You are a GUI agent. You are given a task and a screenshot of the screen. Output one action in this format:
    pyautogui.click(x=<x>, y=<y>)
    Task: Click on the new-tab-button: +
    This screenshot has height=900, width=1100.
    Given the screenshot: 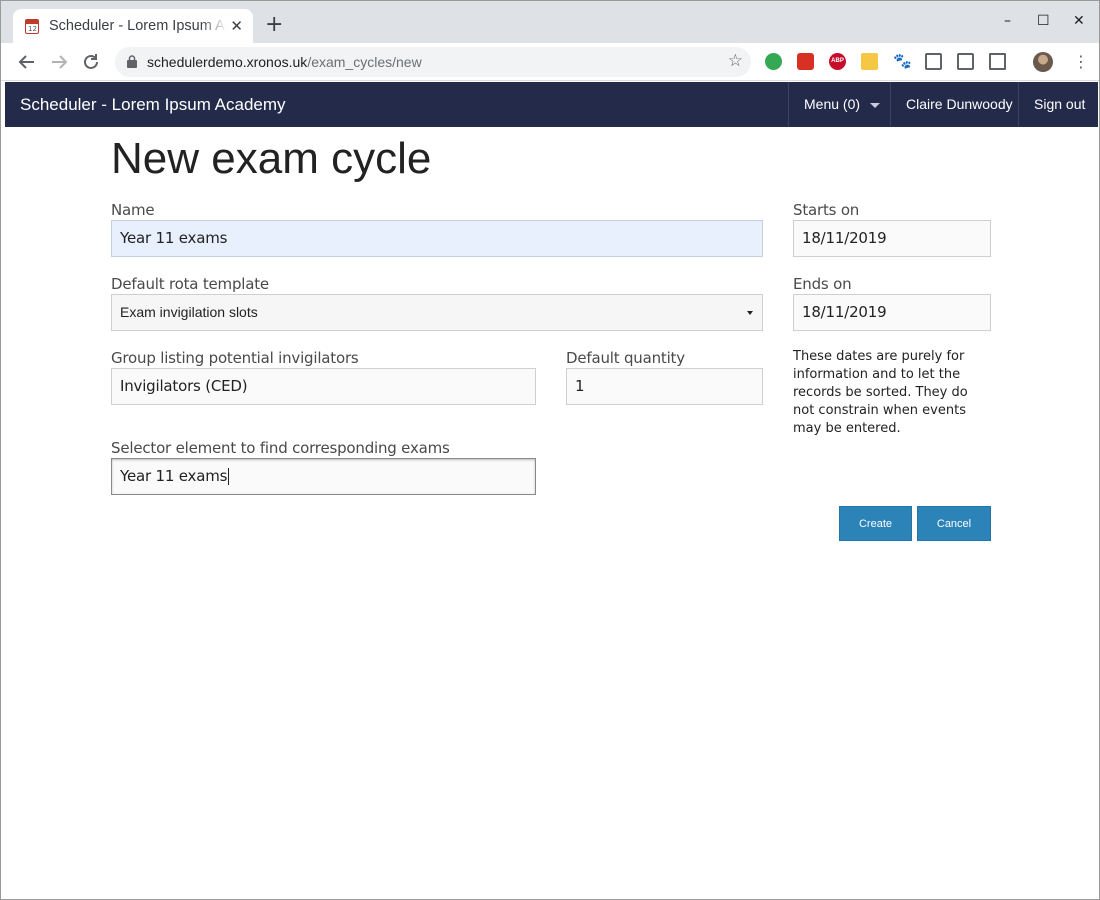 What is the action you would take?
    pyautogui.click(x=274, y=25)
    